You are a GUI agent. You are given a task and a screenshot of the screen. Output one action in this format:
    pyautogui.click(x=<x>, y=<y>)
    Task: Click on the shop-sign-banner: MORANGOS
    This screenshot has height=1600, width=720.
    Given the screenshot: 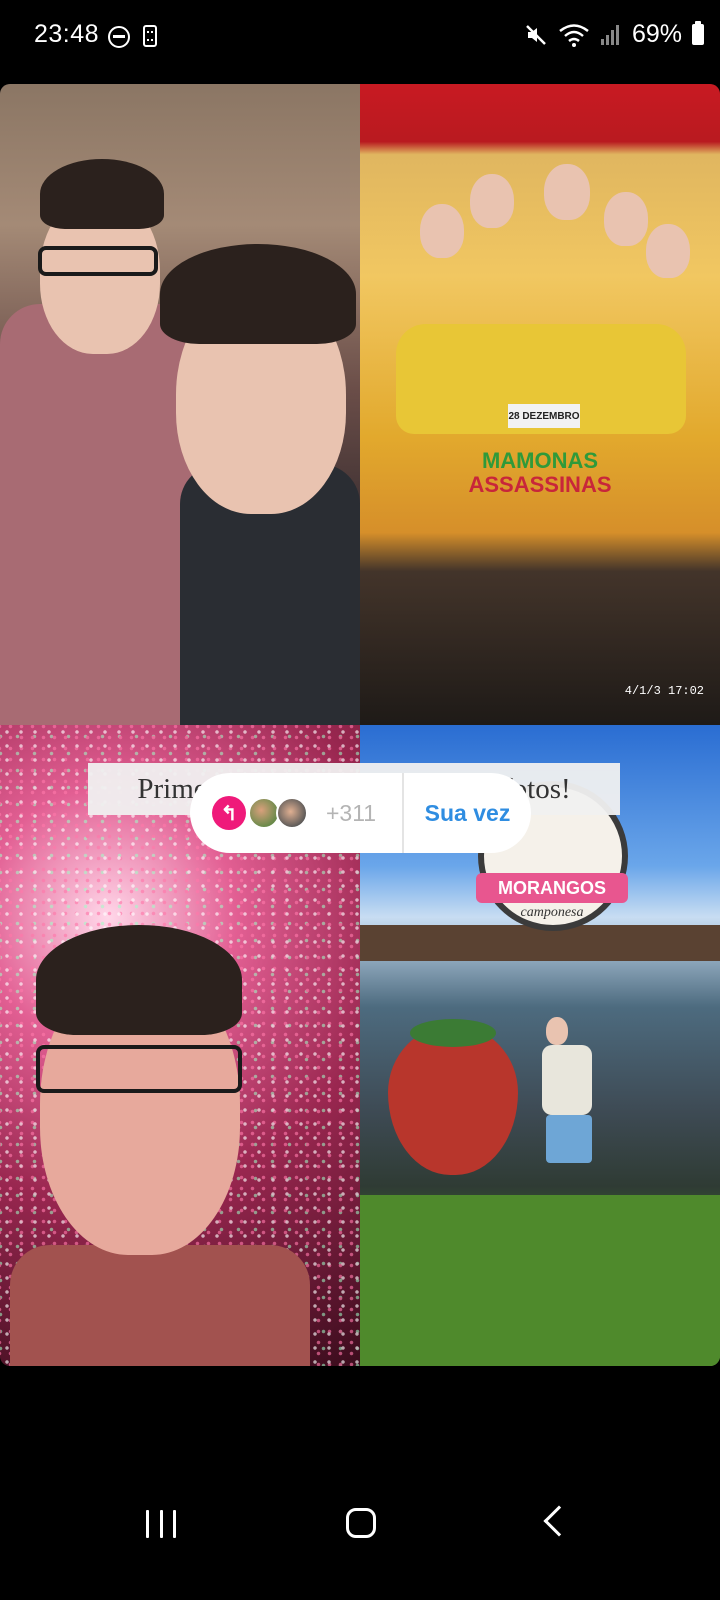 What is the action you would take?
    pyautogui.click(x=552, y=888)
    